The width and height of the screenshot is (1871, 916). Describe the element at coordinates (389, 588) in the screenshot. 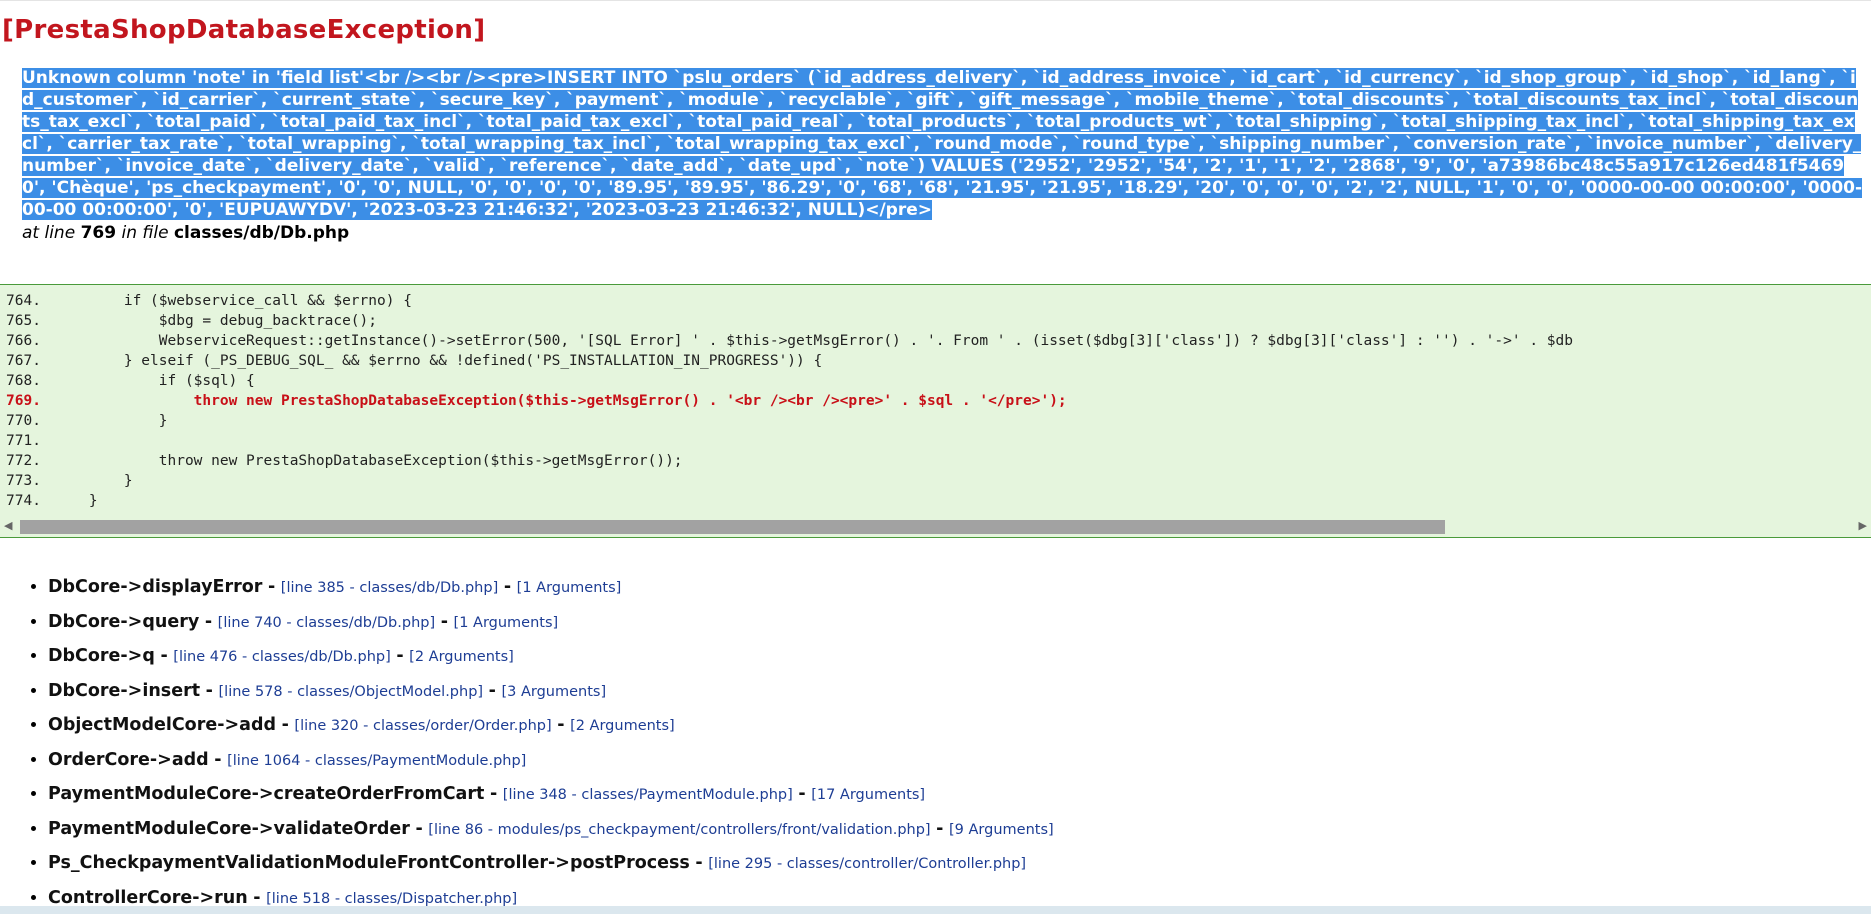

I see `trace-location-toggle: [line 385 - classes/db/Db.php]` at that location.